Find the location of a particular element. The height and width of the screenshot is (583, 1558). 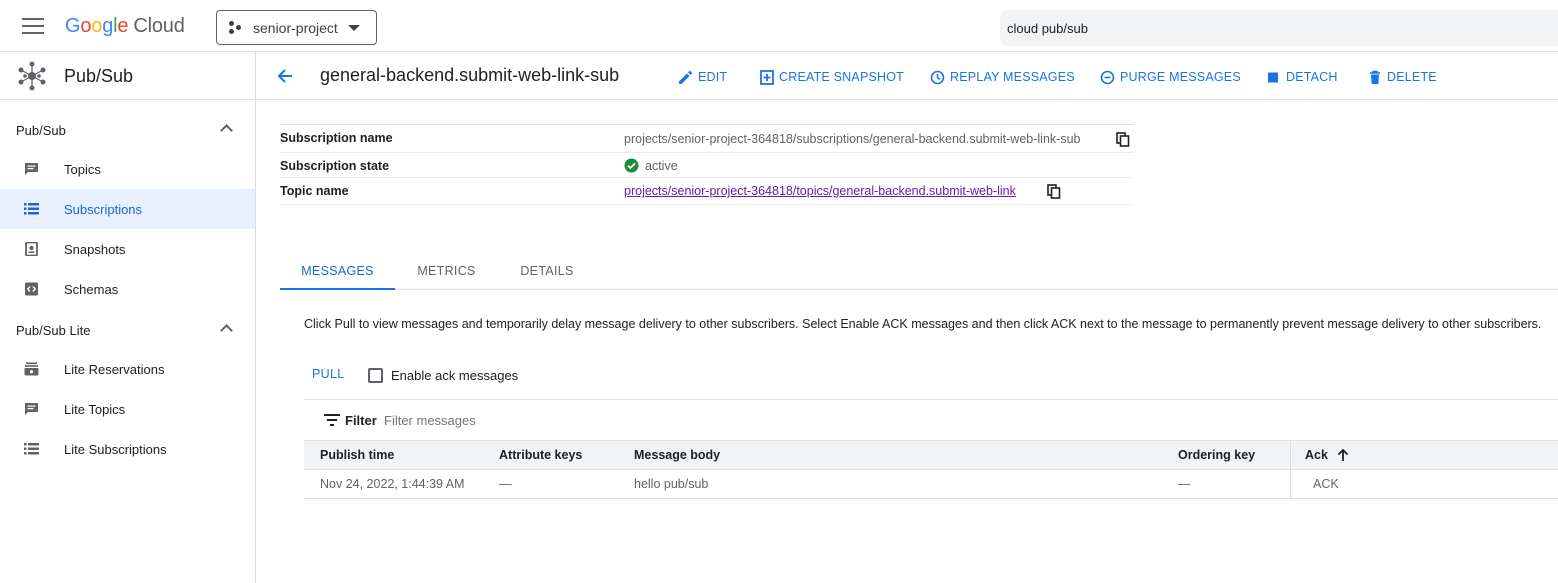

status-text: active is located at coordinates (661, 165).